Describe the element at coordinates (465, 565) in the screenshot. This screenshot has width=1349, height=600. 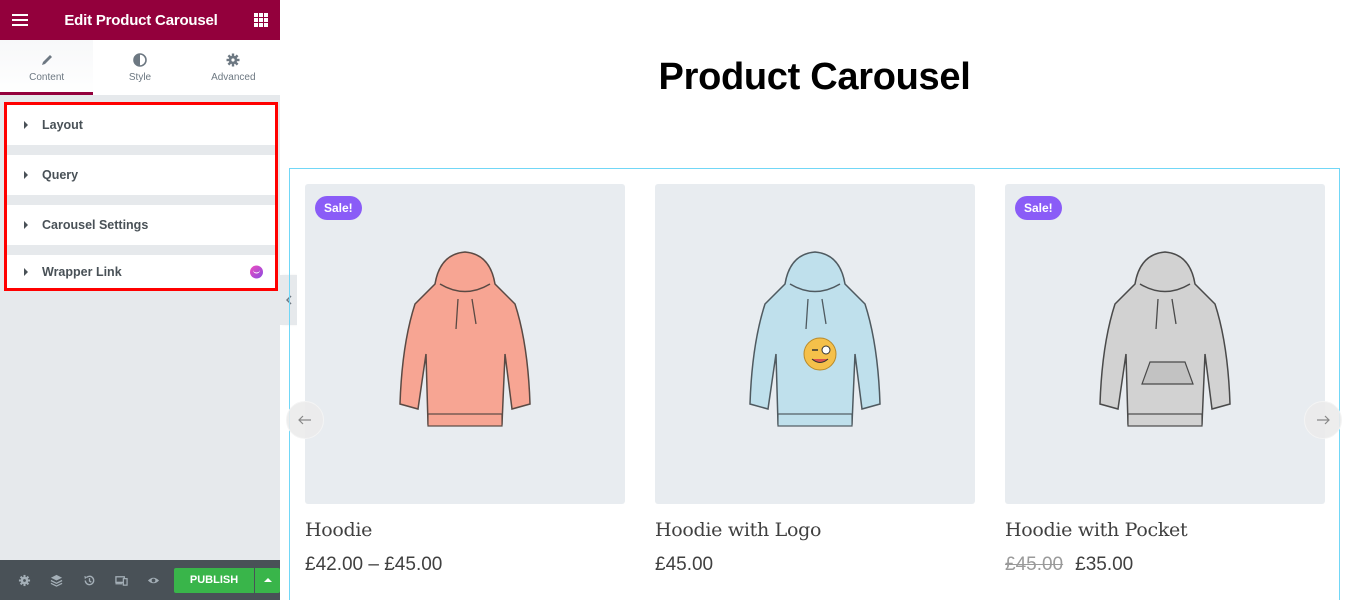
I see `product-price: £42.00 – £45.00` at that location.